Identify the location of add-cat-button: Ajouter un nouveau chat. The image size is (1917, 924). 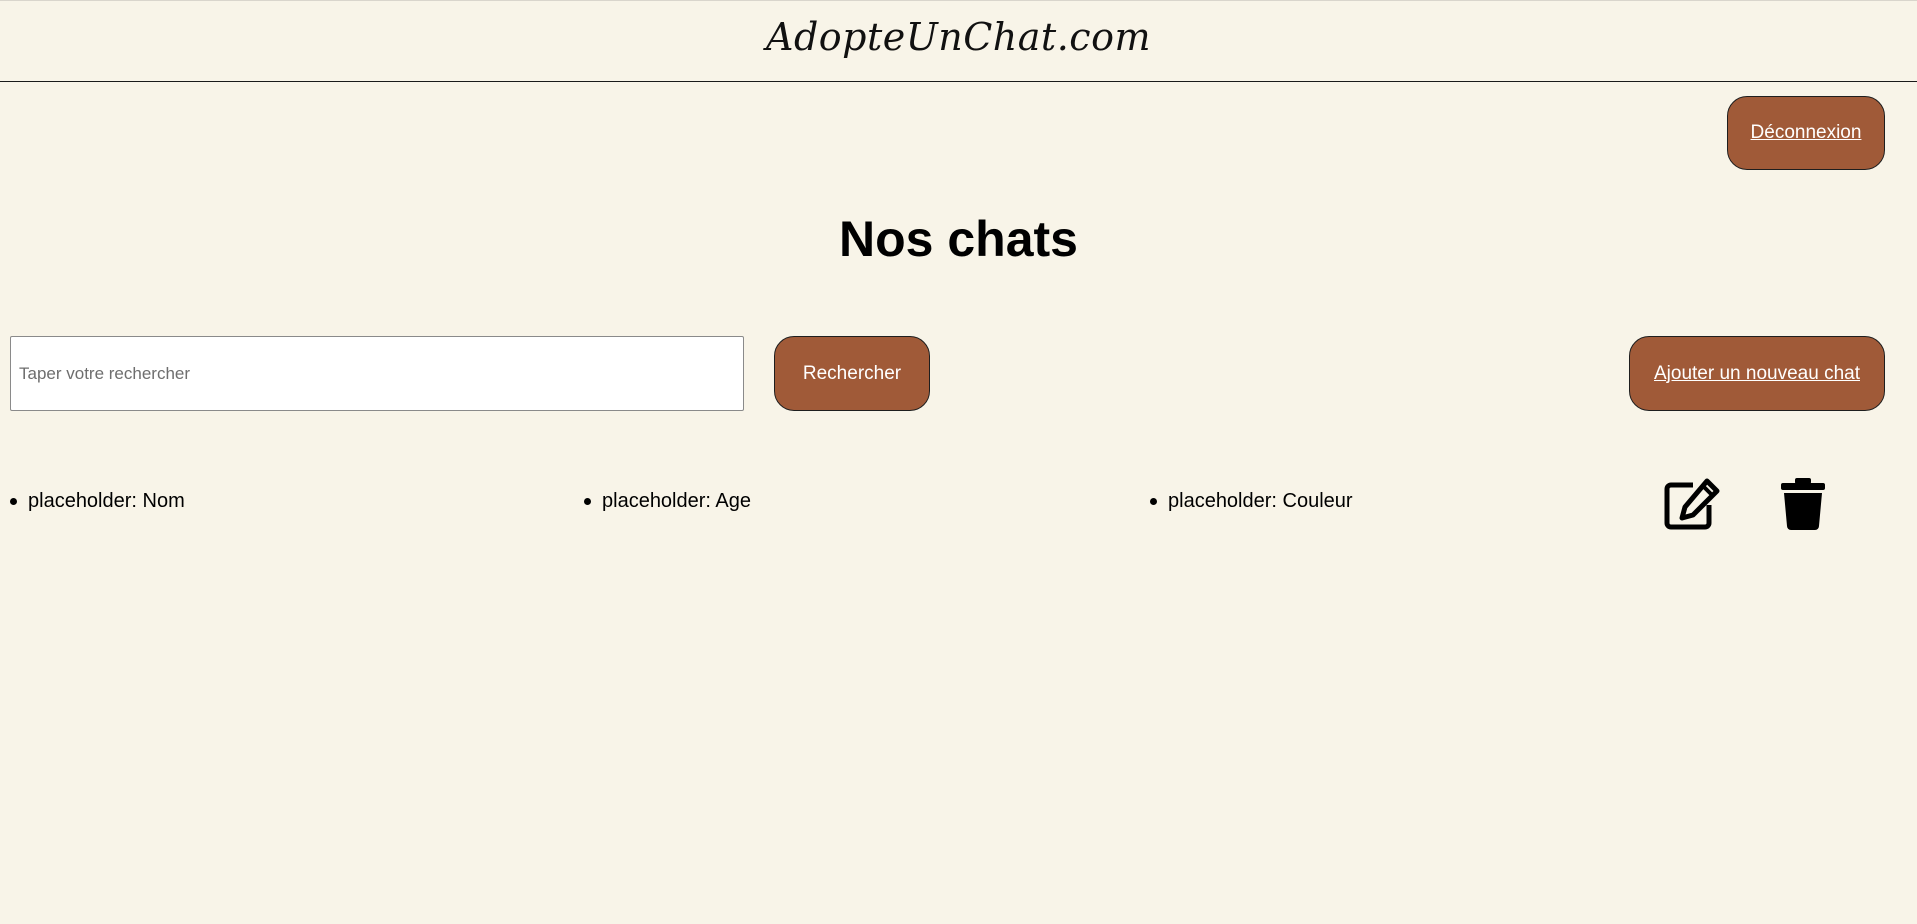
(1757, 373).